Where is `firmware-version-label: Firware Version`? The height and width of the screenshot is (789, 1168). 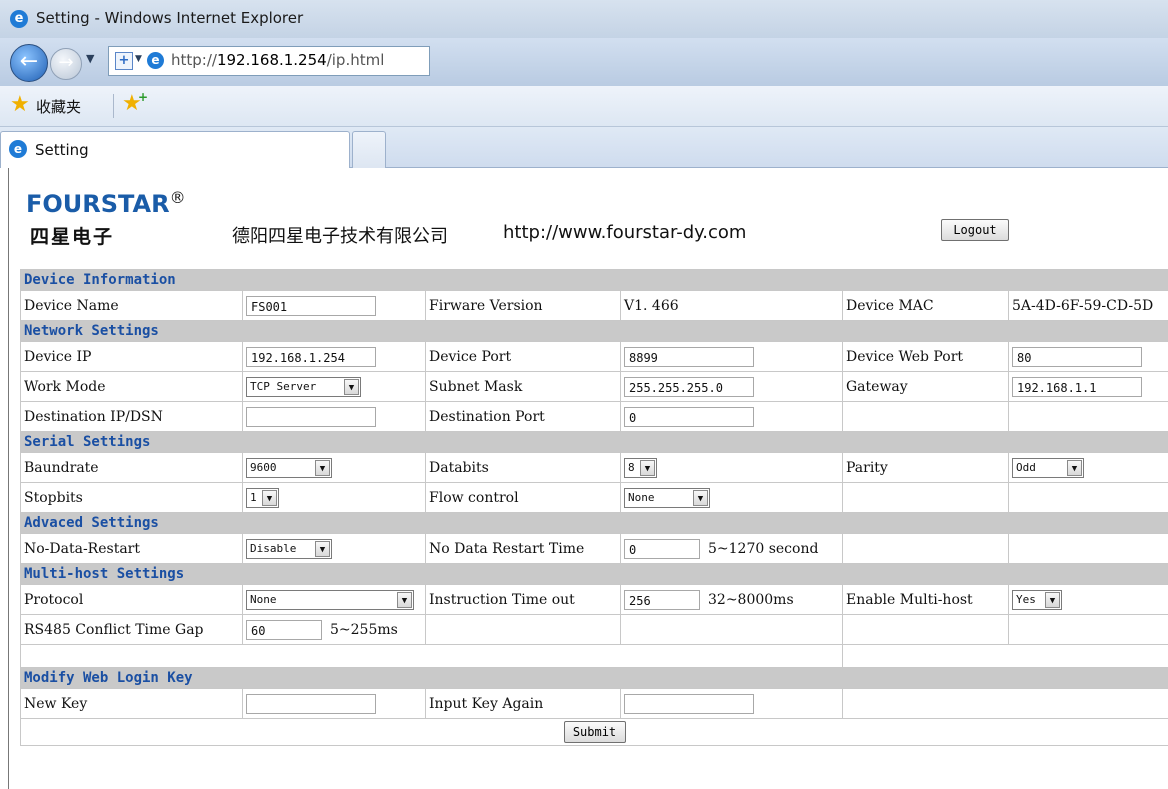
firmware-version-label: Firware Version is located at coordinates (523, 305).